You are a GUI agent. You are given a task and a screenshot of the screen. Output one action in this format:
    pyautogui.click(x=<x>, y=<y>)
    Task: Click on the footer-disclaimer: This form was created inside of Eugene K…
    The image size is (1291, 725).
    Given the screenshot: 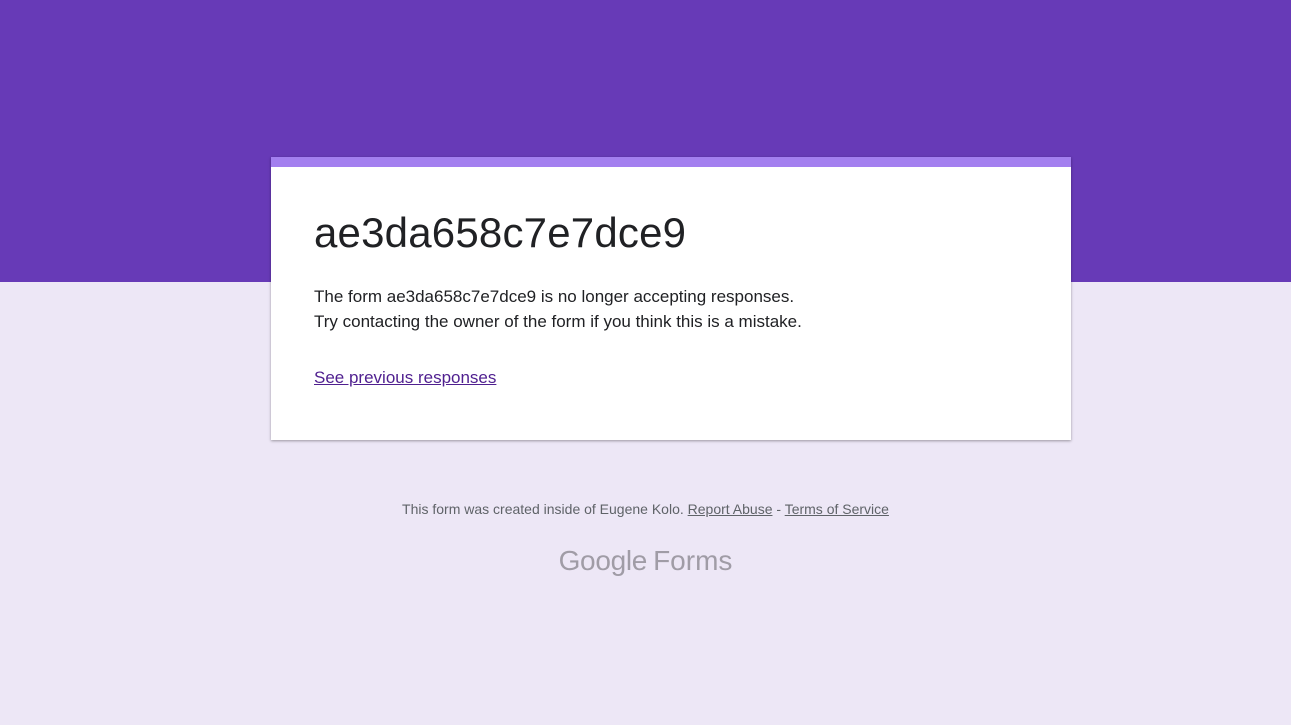 What is the action you would take?
    pyautogui.click(x=645, y=509)
    